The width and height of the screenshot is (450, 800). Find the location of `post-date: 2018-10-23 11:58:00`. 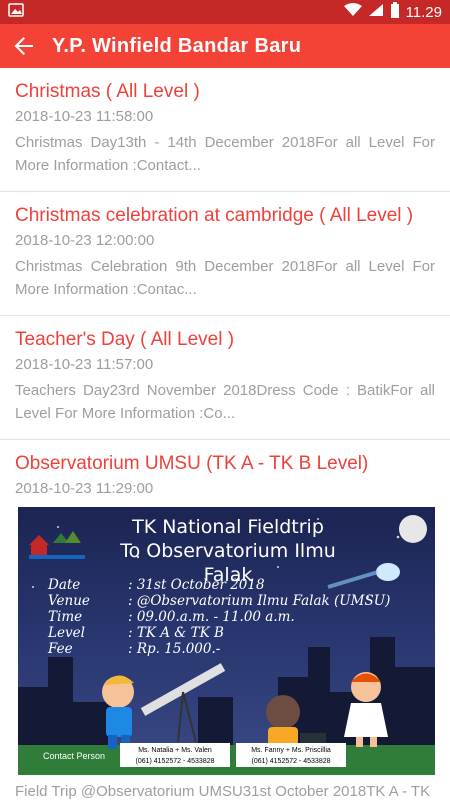

post-date: 2018-10-23 11:58:00 is located at coordinates (84, 116).